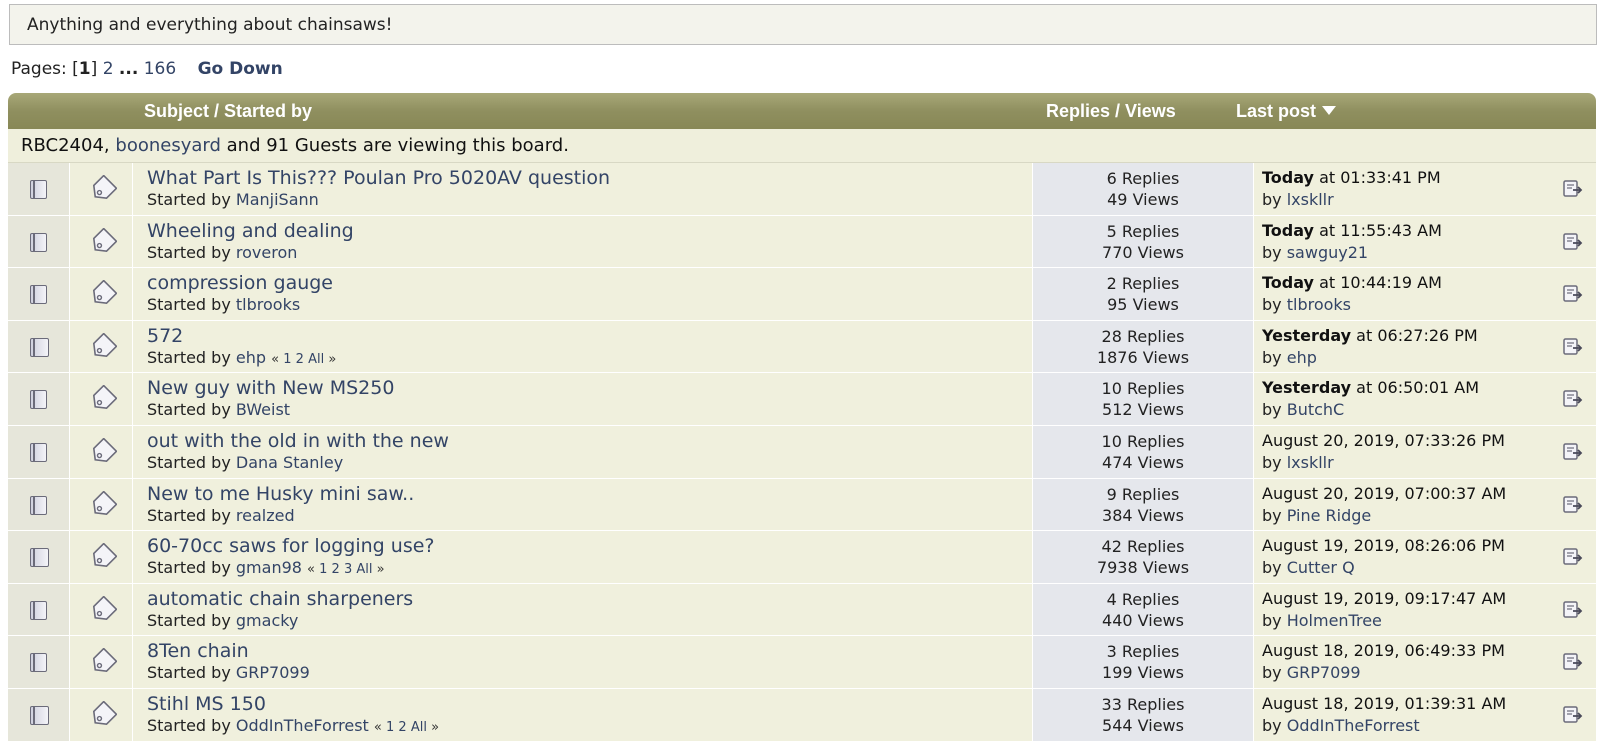  I want to click on starter-user-link: gmacky, so click(267, 620).